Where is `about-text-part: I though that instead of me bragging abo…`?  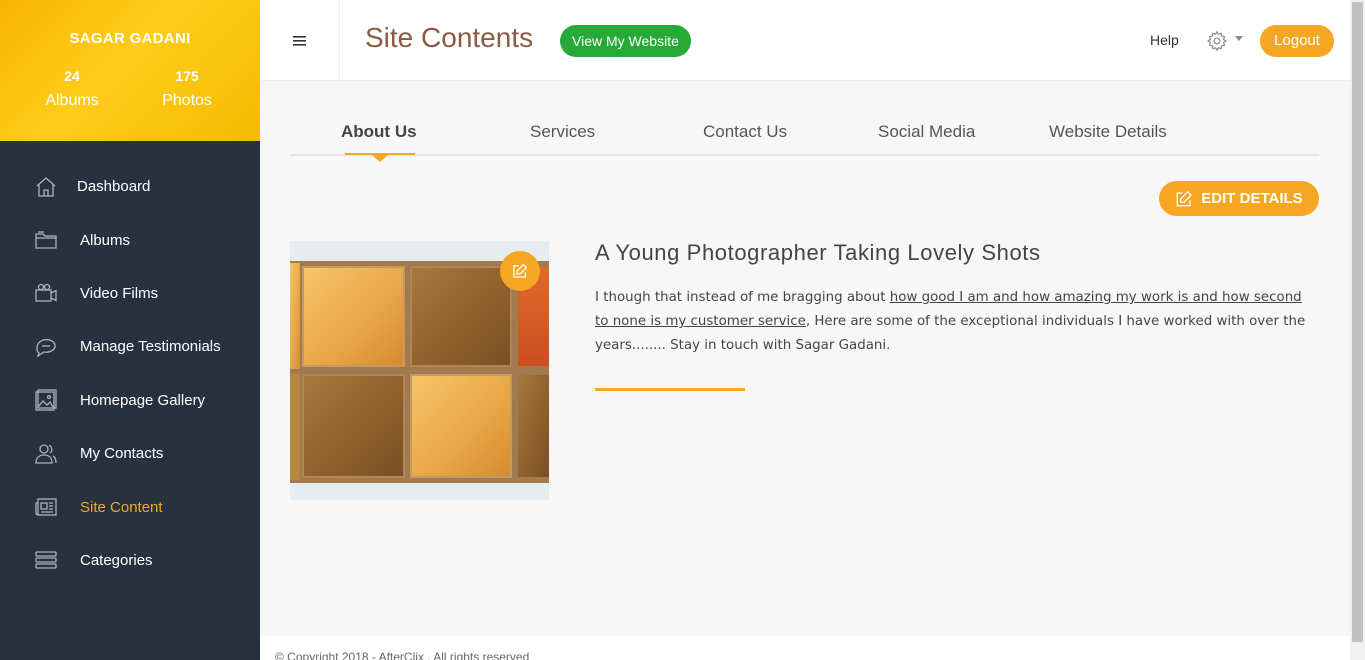
about-text-part: I though that instead of me bragging abo… is located at coordinates (742, 297).